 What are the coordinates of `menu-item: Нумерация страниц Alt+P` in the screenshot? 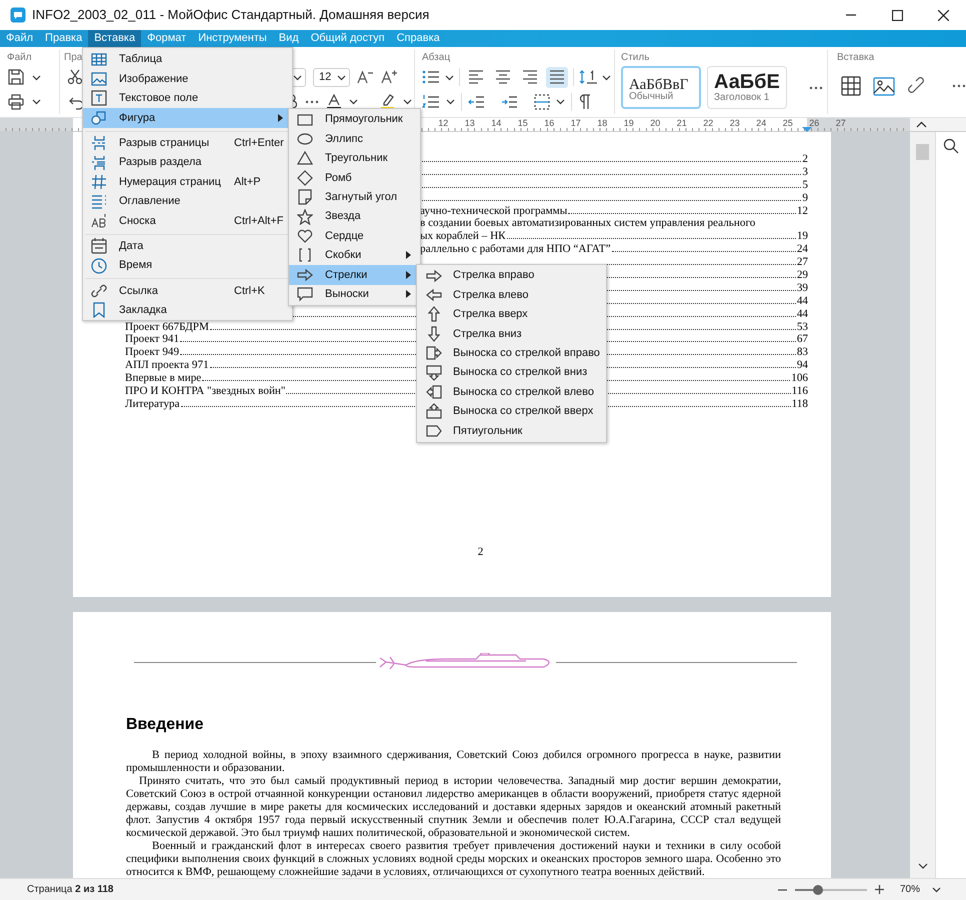 It's located at (187, 182).